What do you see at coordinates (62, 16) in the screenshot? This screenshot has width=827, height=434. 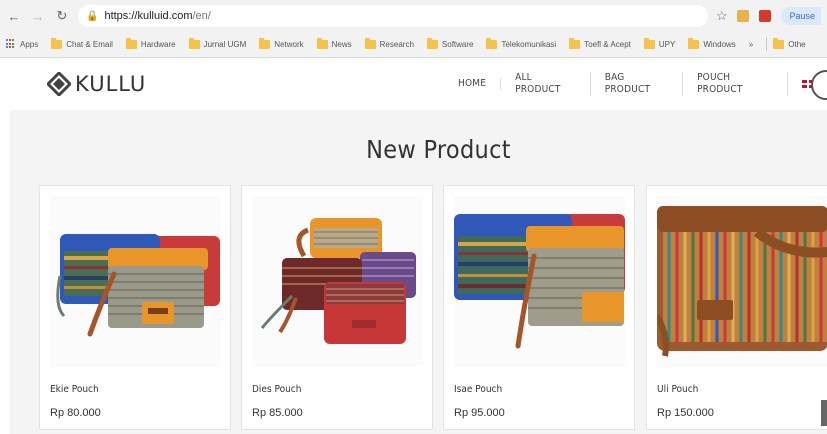 I see `reload-icon: ↻` at bounding box center [62, 16].